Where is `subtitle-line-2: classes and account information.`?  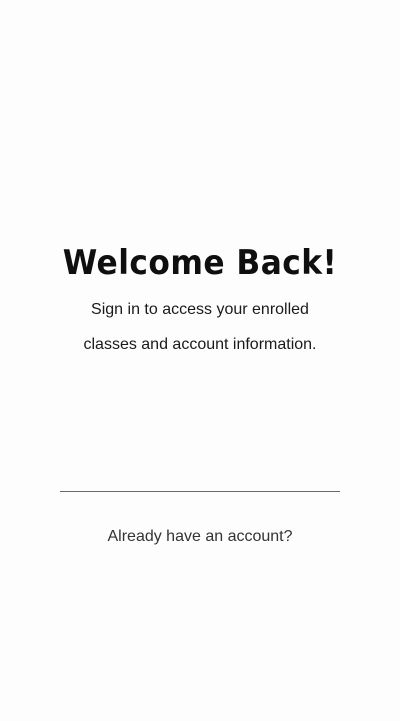 subtitle-line-2: classes and account information. is located at coordinates (200, 344).